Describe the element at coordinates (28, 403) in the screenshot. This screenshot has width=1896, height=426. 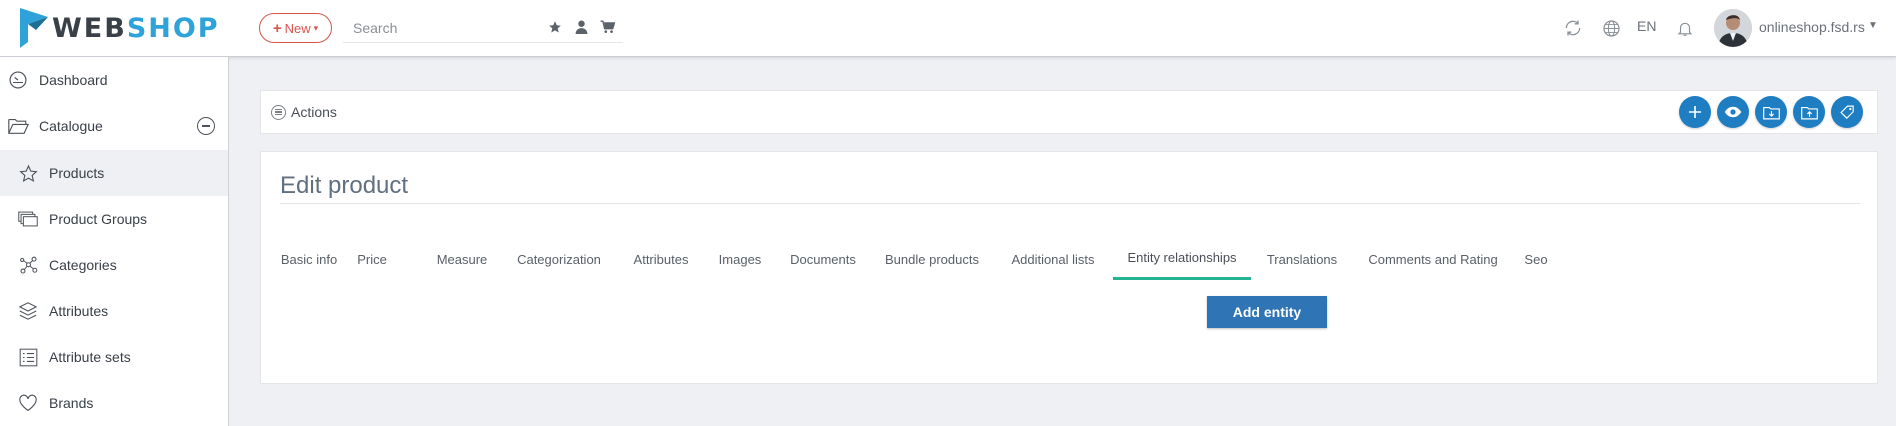
I see `heart-icon` at that location.